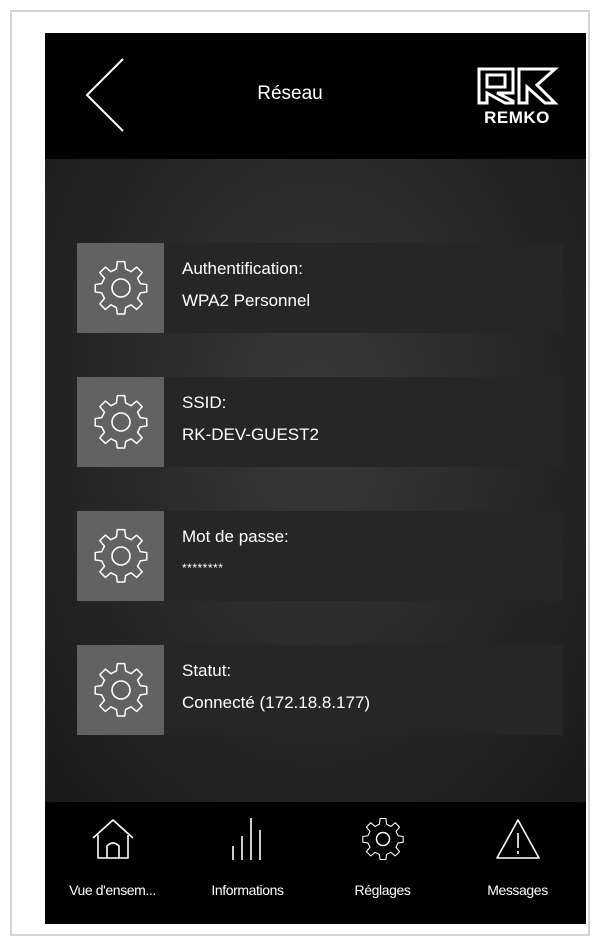 The width and height of the screenshot is (598, 944). I want to click on setting-text-box: SSID: RK-DEV-GUEST2, so click(363, 422).